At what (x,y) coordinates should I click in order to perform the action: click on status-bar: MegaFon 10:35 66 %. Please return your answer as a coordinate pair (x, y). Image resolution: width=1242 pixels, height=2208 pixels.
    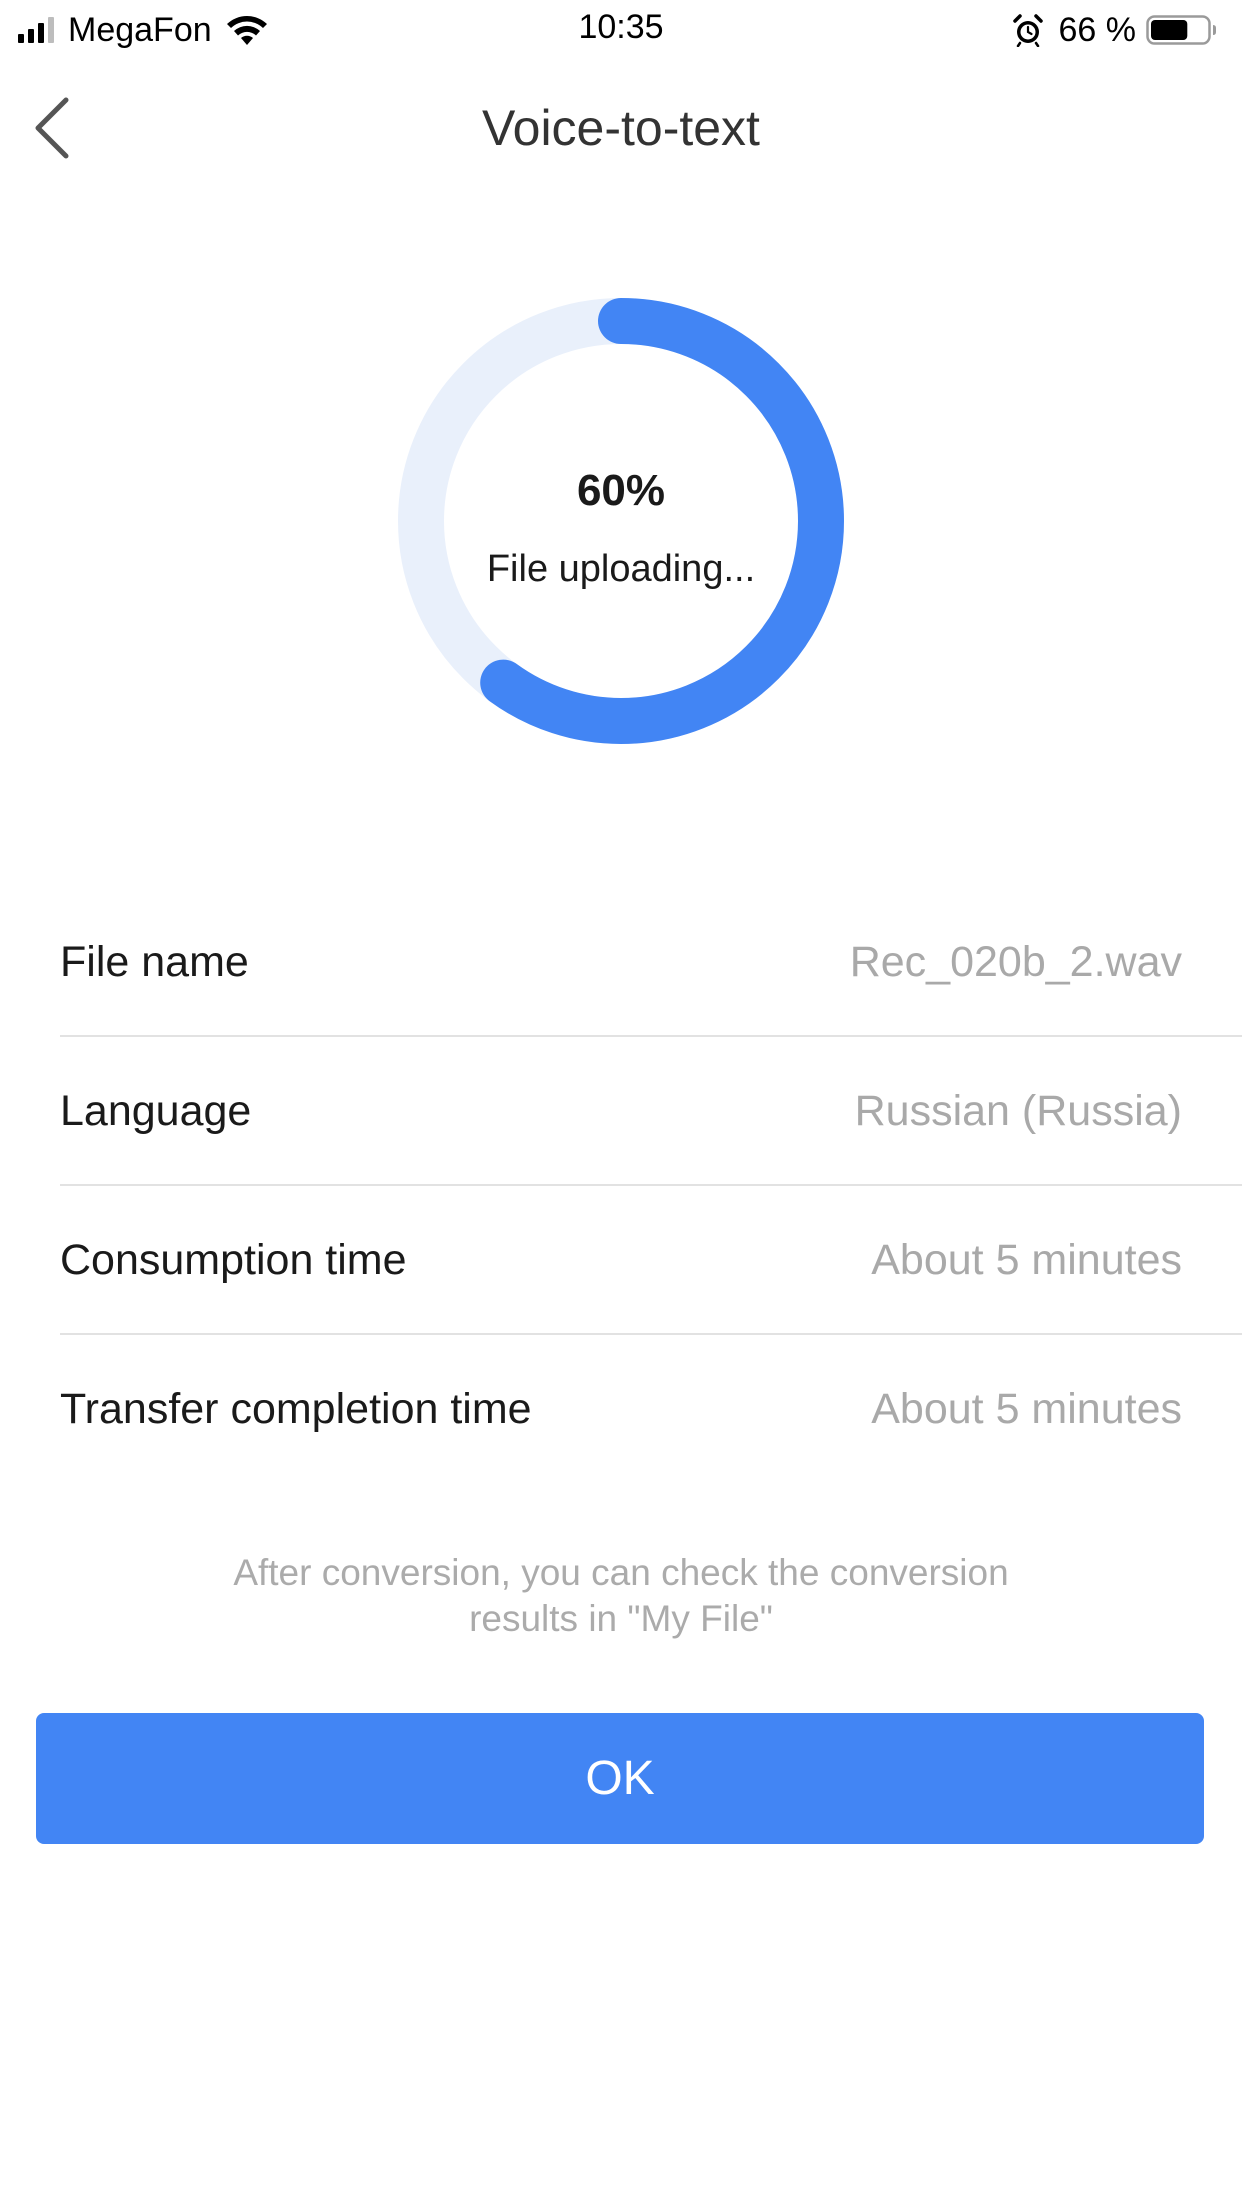
    Looking at the image, I should click on (621, 30).